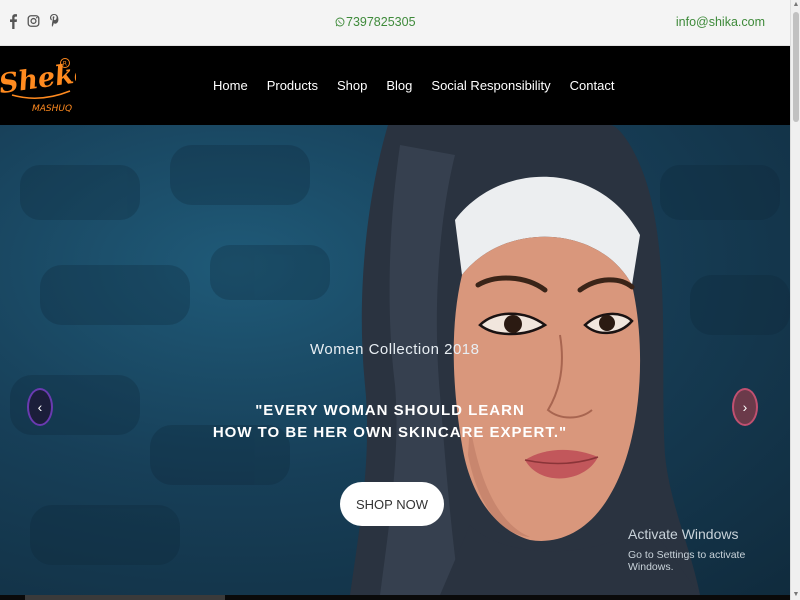  Describe the element at coordinates (340, 22) in the screenshot. I see `whatsapp-icon` at that location.